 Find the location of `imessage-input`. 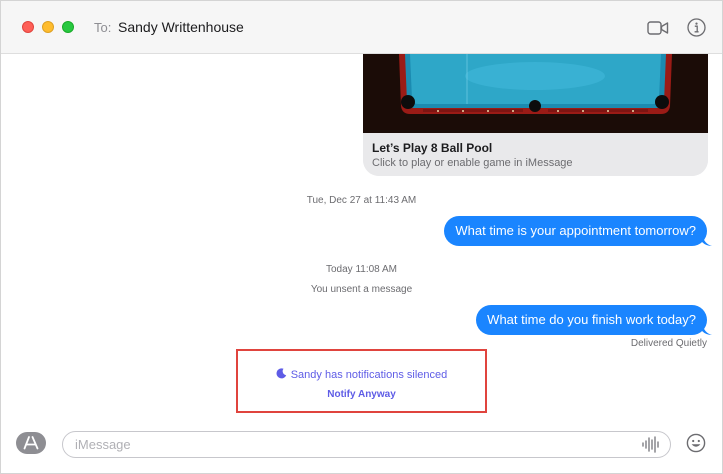

imessage-input is located at coordinates (366, 444).